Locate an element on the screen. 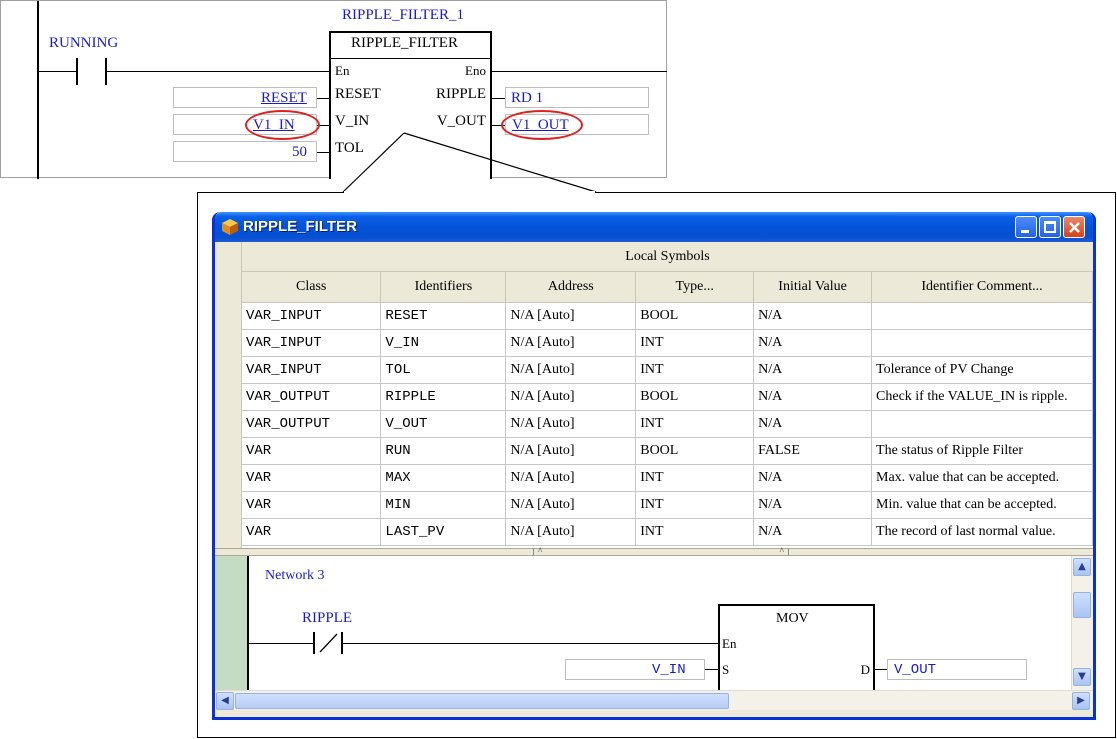 The image size is (1117, 739). table-cell: RUN is located at coordinates (443, 451).